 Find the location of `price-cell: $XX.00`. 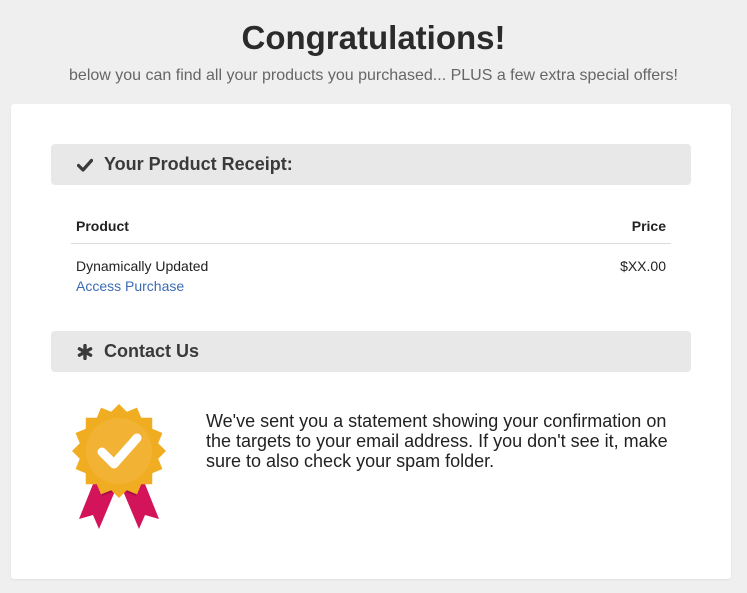

price-cell: $XX.00 is located at coordinates (643, 266).